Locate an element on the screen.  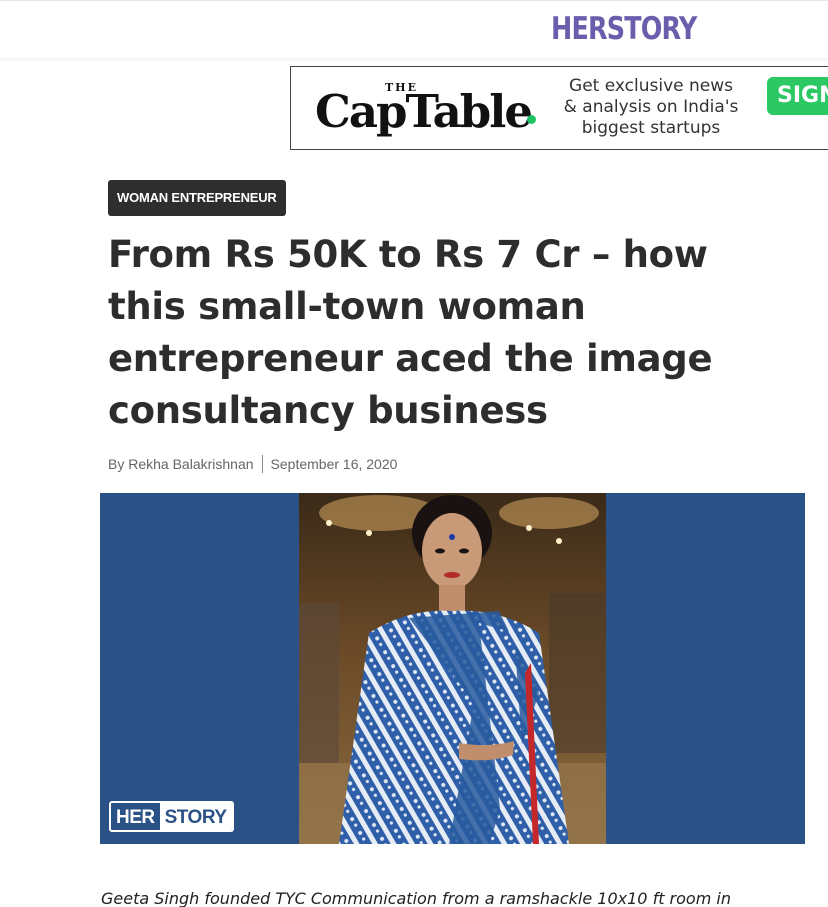
watermark-her: HER is located at coordinates (135, 817).